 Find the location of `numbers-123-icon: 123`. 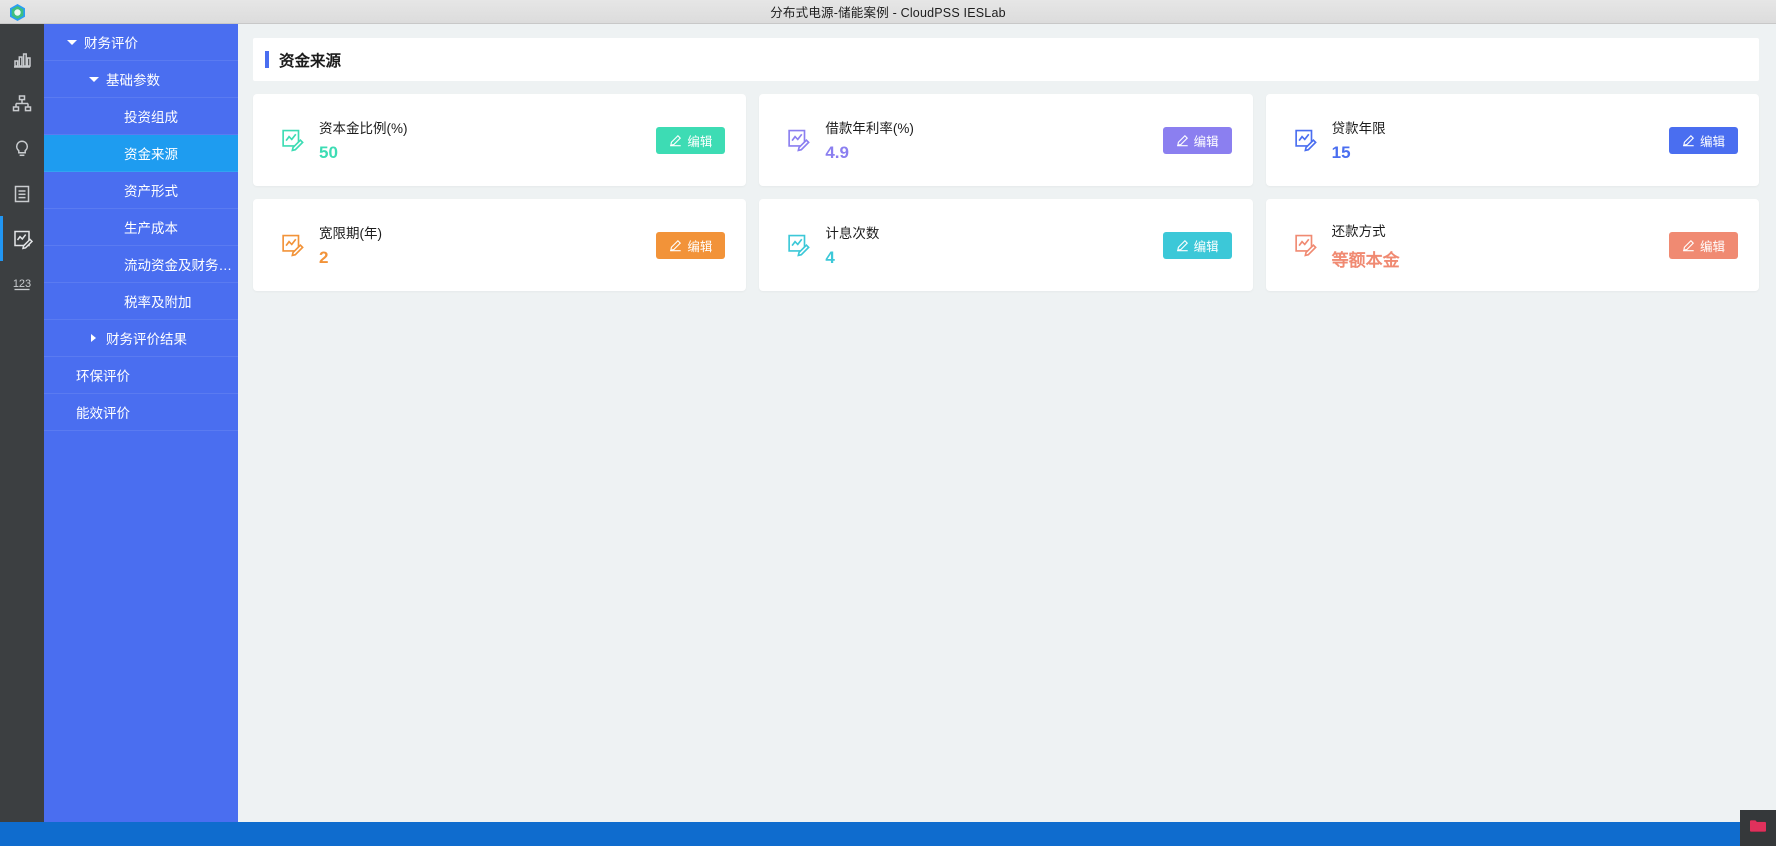

numbers-123-icon: 123 is located at coordinates (22, 284).